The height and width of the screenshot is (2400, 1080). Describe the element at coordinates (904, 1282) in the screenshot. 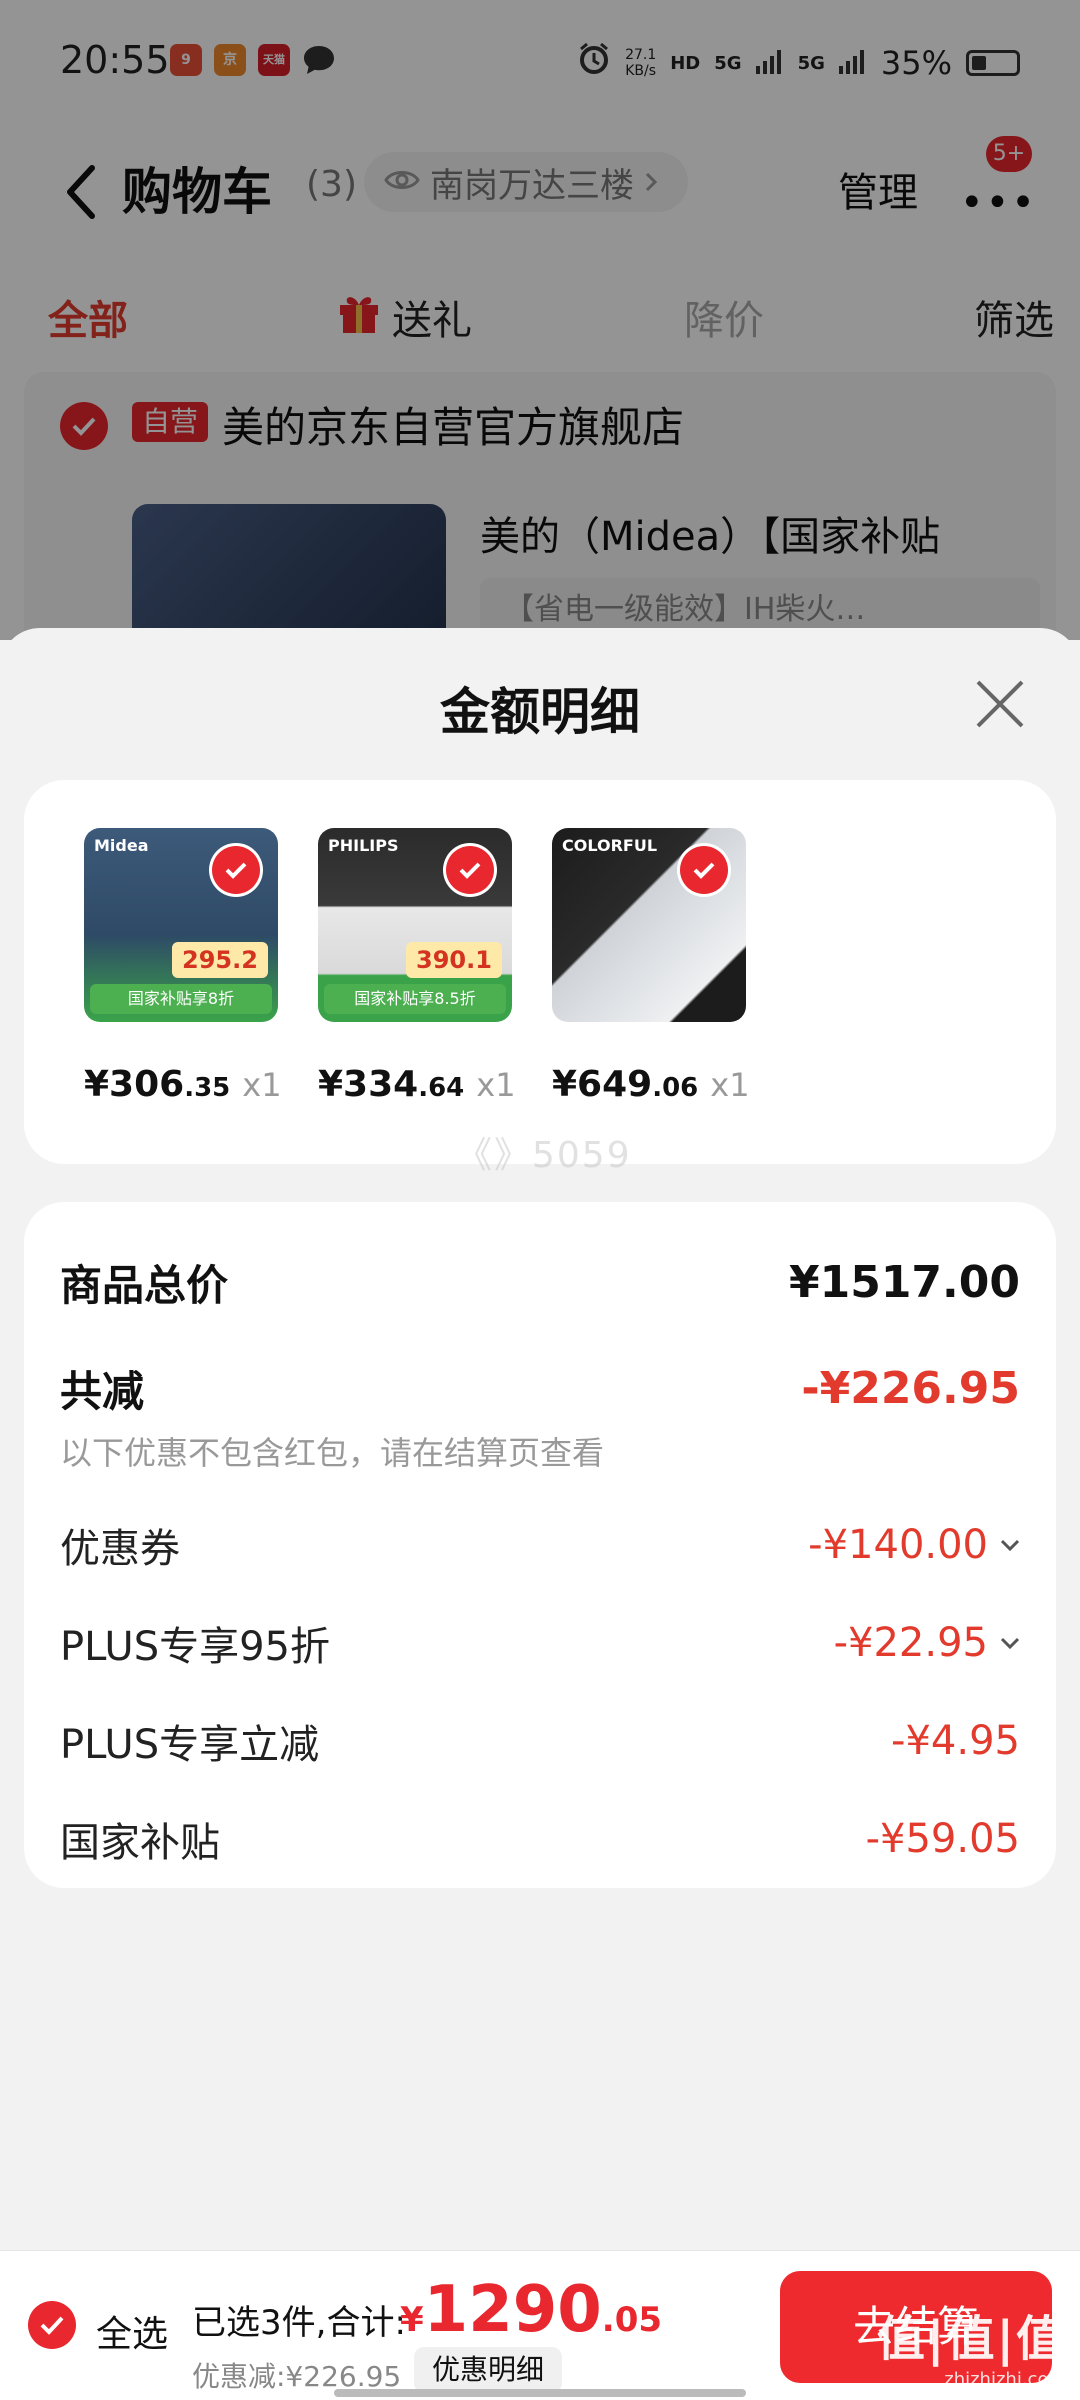

I see `subtotal-value: ¥1517.00` at that location.